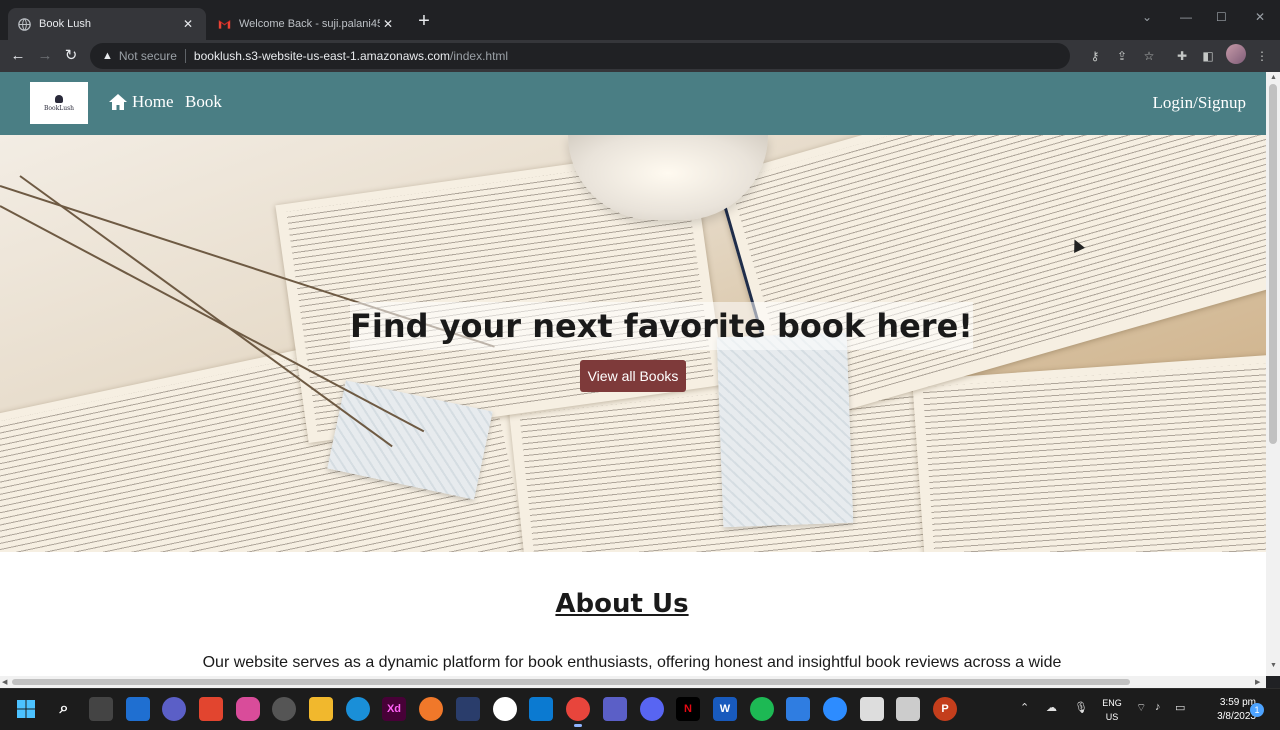 The height and width of the screenshot is (730, 1280). Describe the element at coordinates (1226, 710) in the screenshot. I see `system-clock: 3:59 pm 3/8/2023` at that location.